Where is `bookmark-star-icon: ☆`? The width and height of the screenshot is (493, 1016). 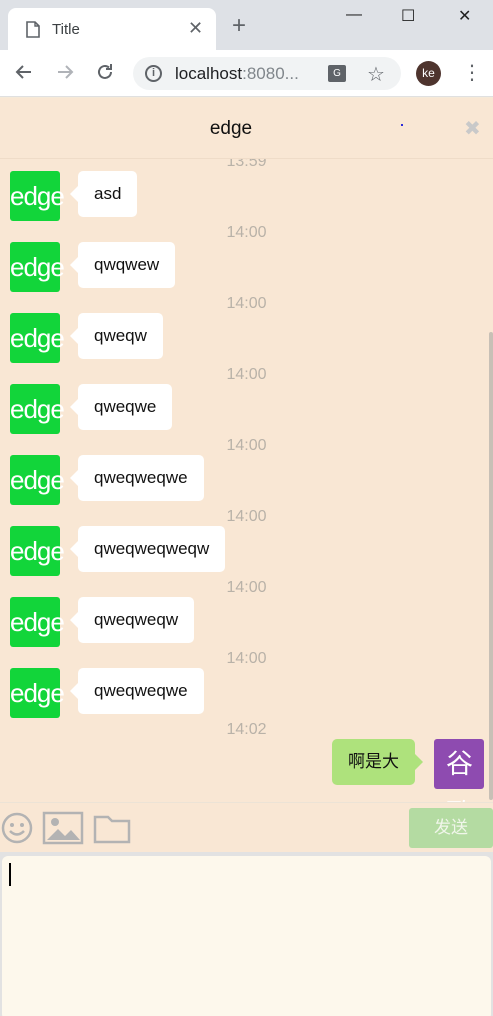 bookmark-star-icon: ☆ is located at coordinates (376, 74).